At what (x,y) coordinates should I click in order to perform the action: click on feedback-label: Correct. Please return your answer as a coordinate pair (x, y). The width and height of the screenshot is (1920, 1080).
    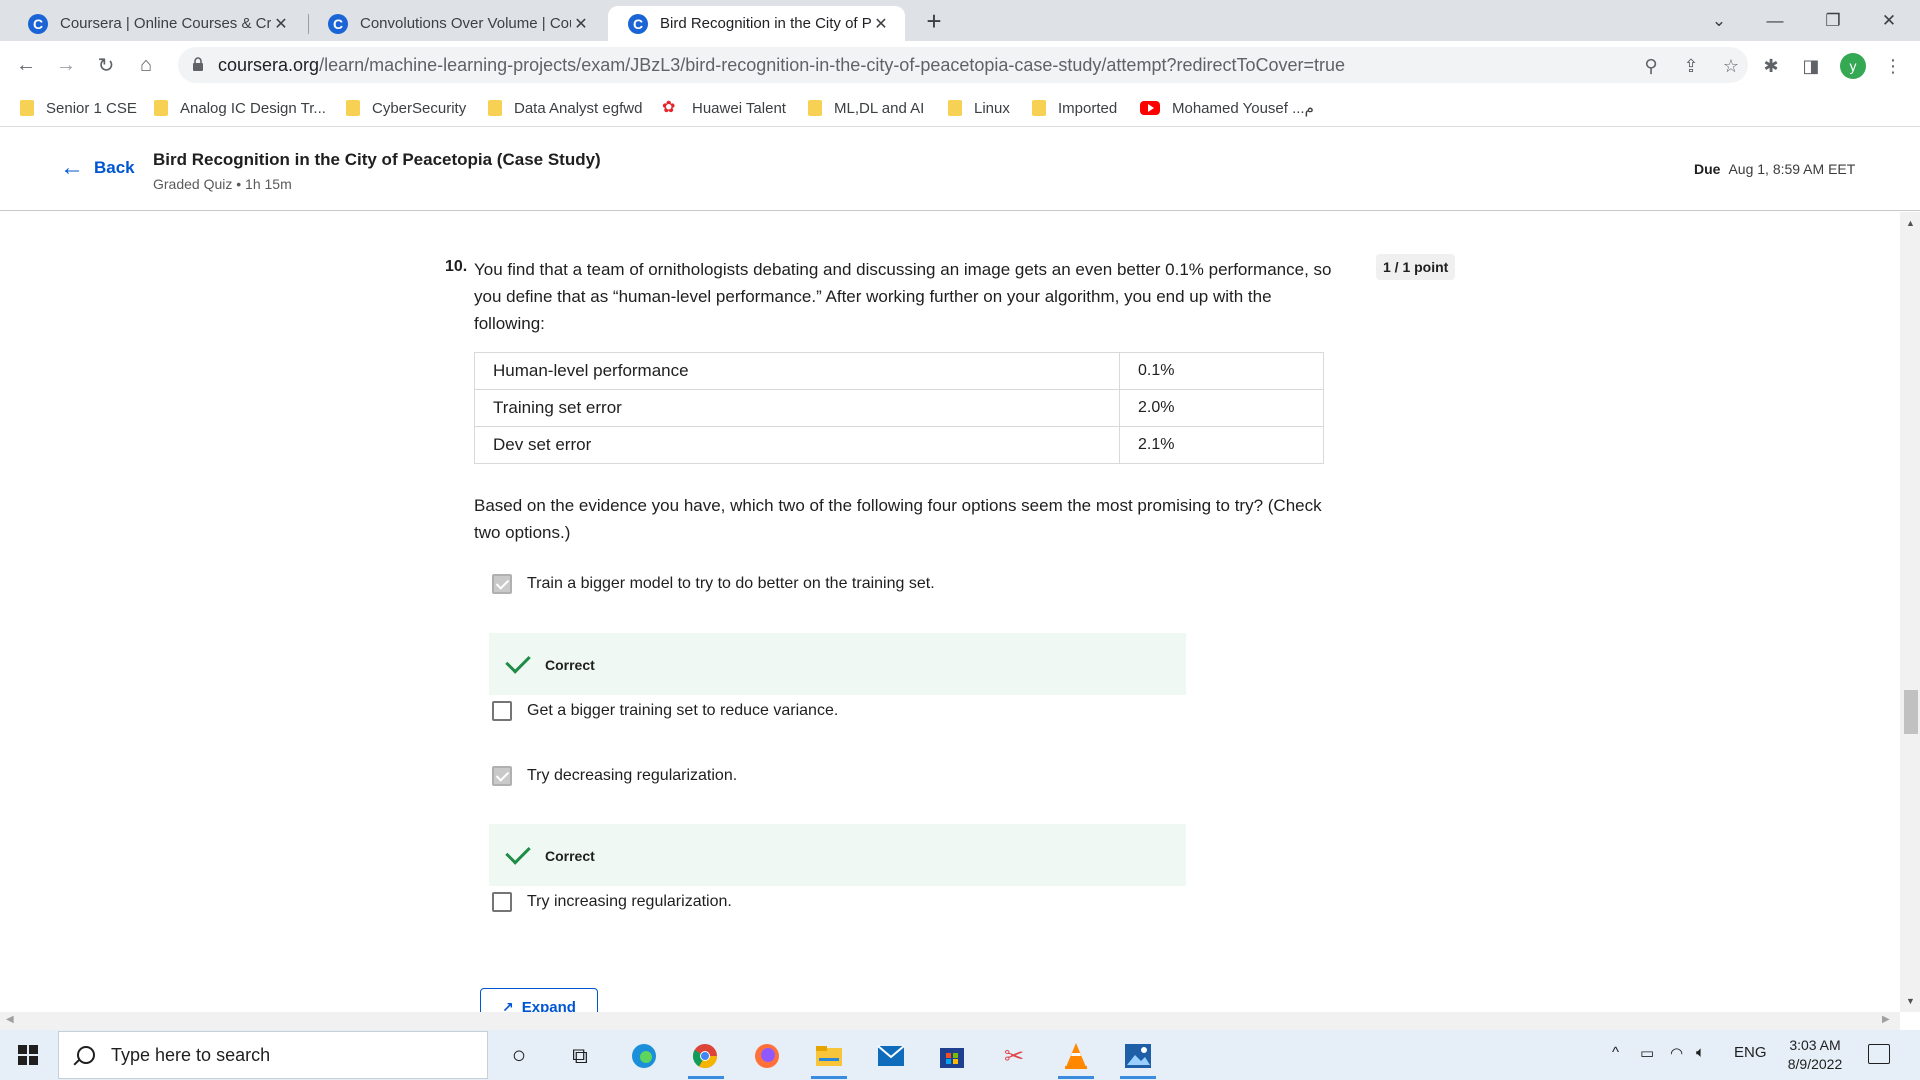
    Looking at the image, I should click on (570, 856).